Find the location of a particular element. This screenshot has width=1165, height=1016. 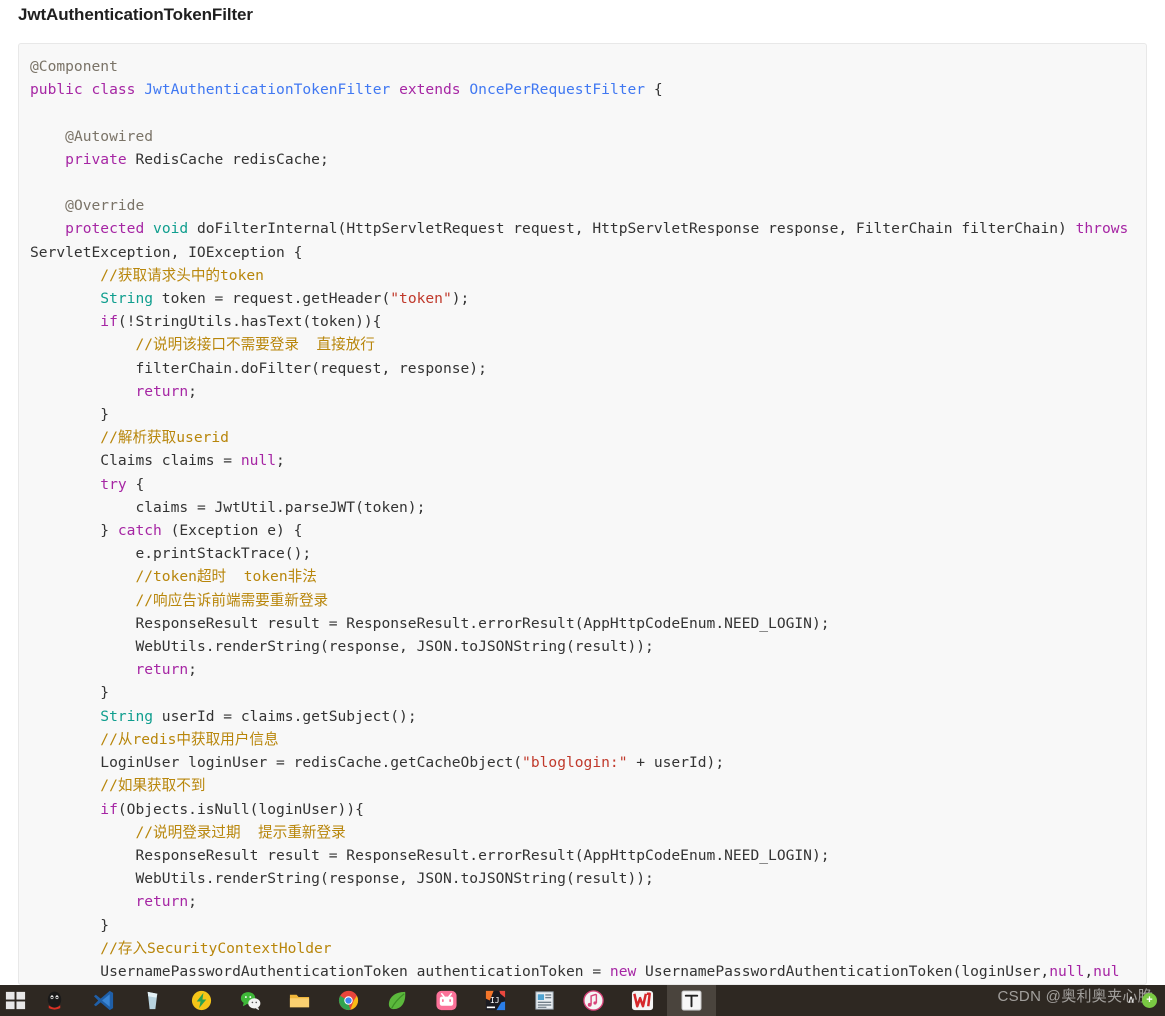

start-button is located at coordinates (15, 1000).